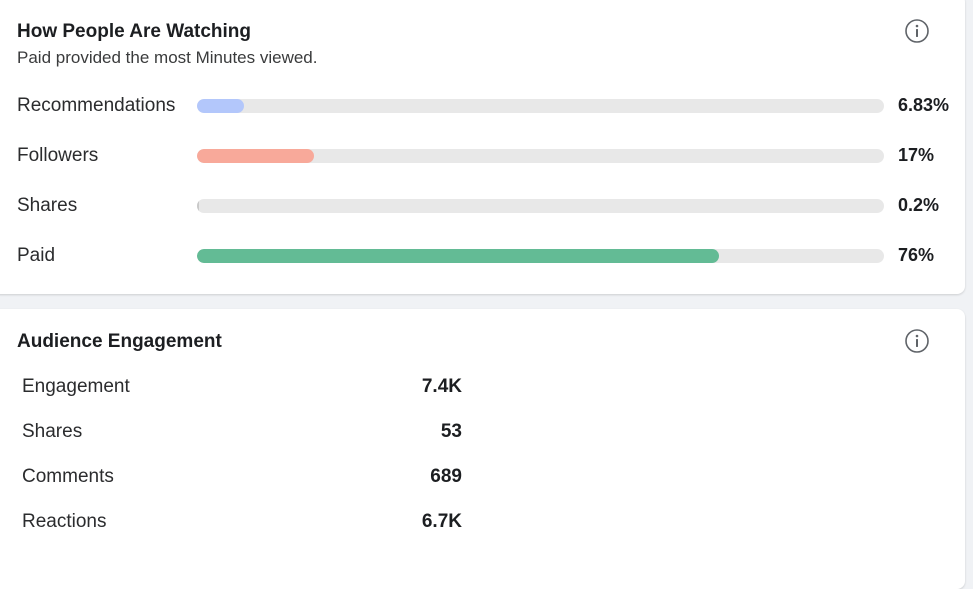  Describe the element at coordinates (68, 476) in the screenshot. I see `engagement-stat-label: Comments` at that location.